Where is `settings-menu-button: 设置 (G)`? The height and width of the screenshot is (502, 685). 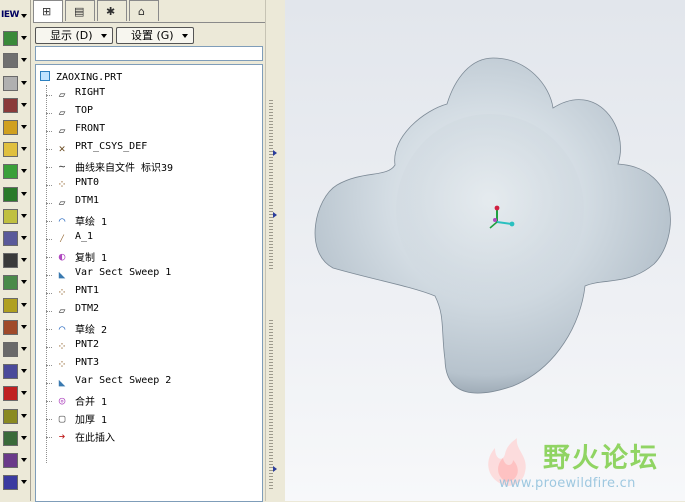 settings-menu-button: 设置 (G) is located at coordinates (155, 35).